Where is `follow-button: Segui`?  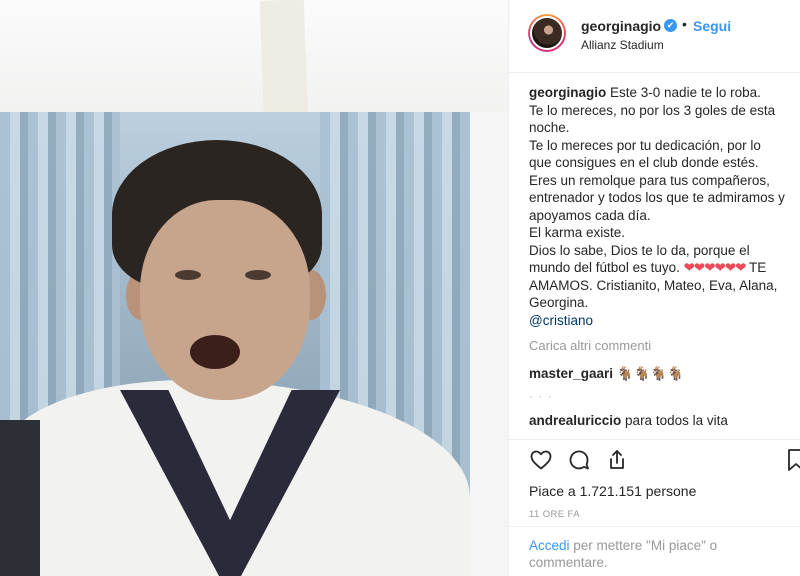 follow-button: Segui is located at coordinates (712, 26).